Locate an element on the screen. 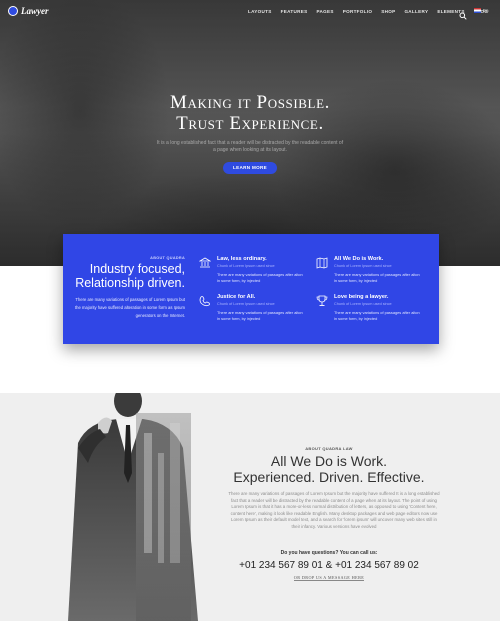  logo: Lawyer is located at coordinates (28, 11).